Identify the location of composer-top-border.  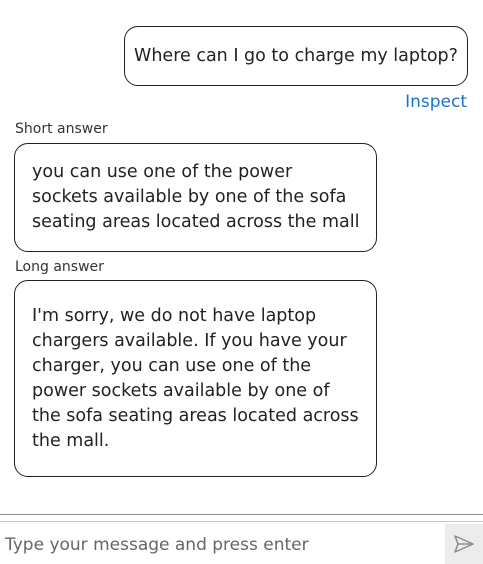
(241, 521).